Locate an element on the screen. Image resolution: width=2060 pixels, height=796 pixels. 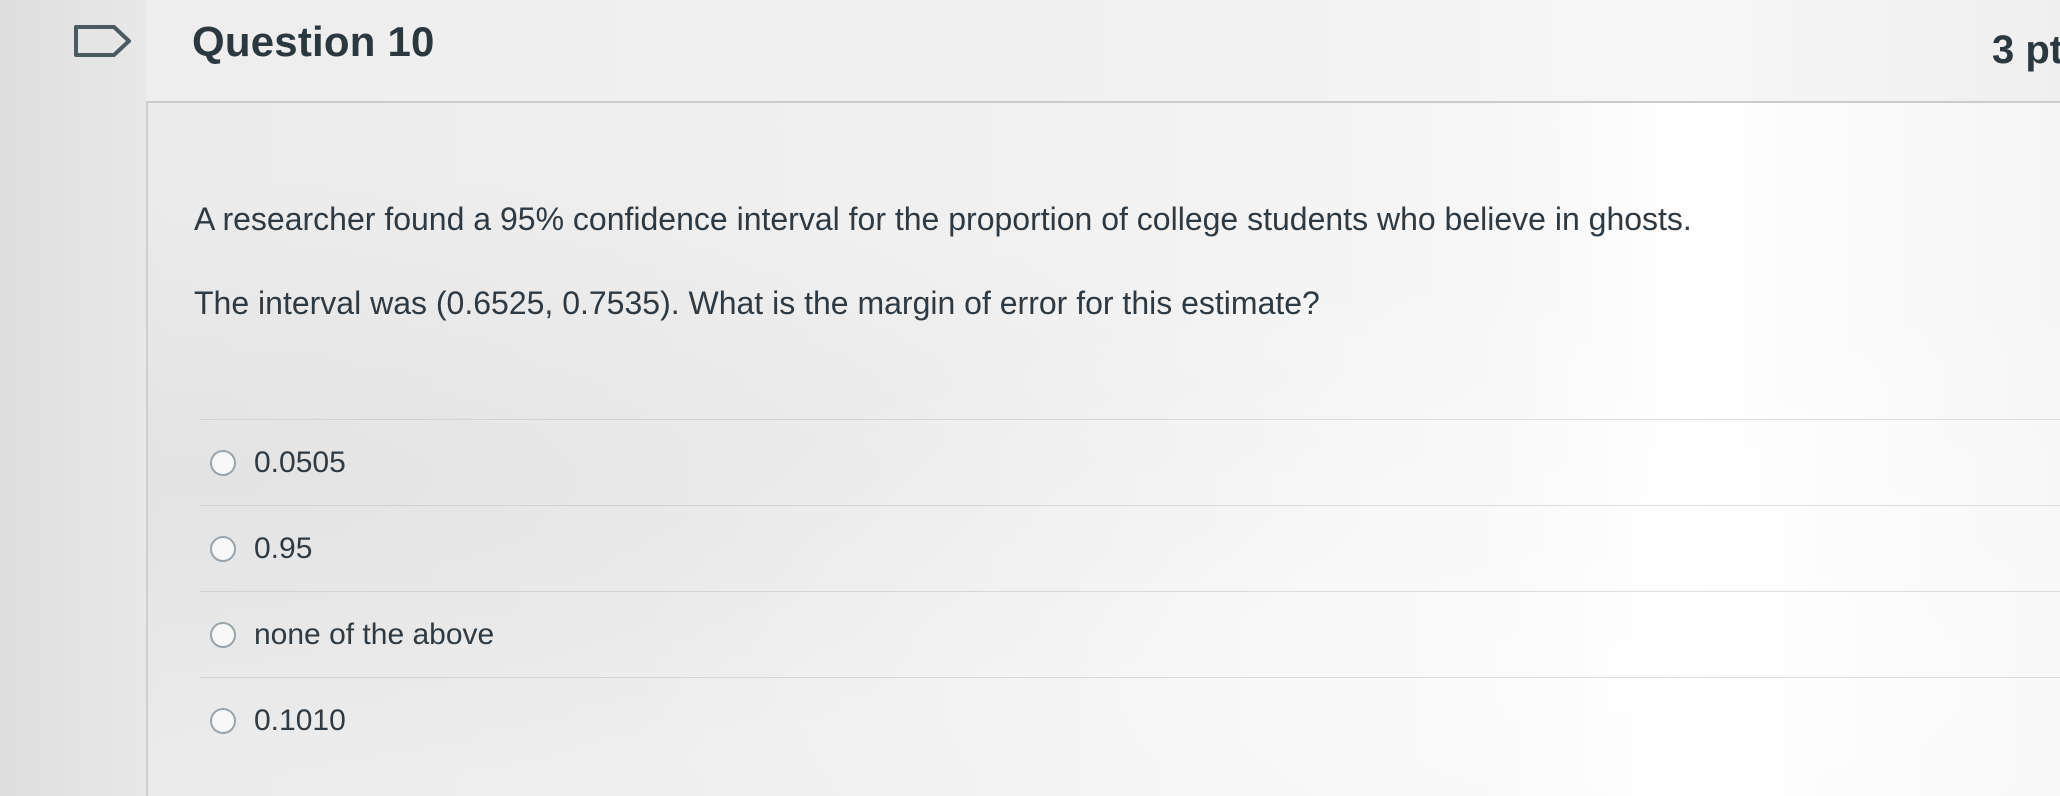
answer-option-0-1010: 0.1010 is located at coordinates (1130, 720).